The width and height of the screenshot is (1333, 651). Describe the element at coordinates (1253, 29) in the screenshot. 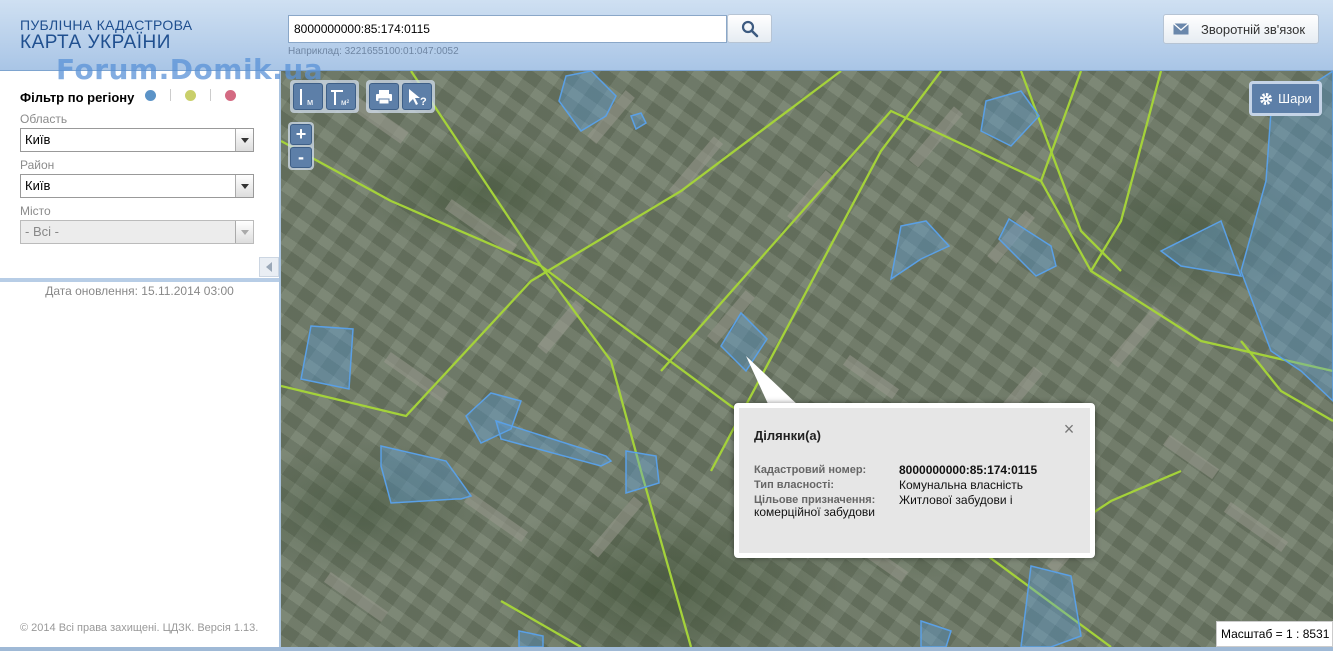

I see `feedback-label: Зворотній зв'язок` at that location.